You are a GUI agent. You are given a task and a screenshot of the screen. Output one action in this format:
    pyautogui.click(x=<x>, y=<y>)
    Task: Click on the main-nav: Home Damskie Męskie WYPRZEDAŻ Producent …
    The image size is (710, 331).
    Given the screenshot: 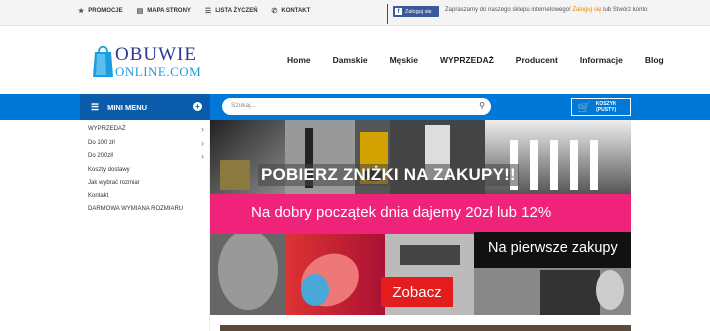 What is the action you would take?
    pyautogui.click(x=486, y=60)
    